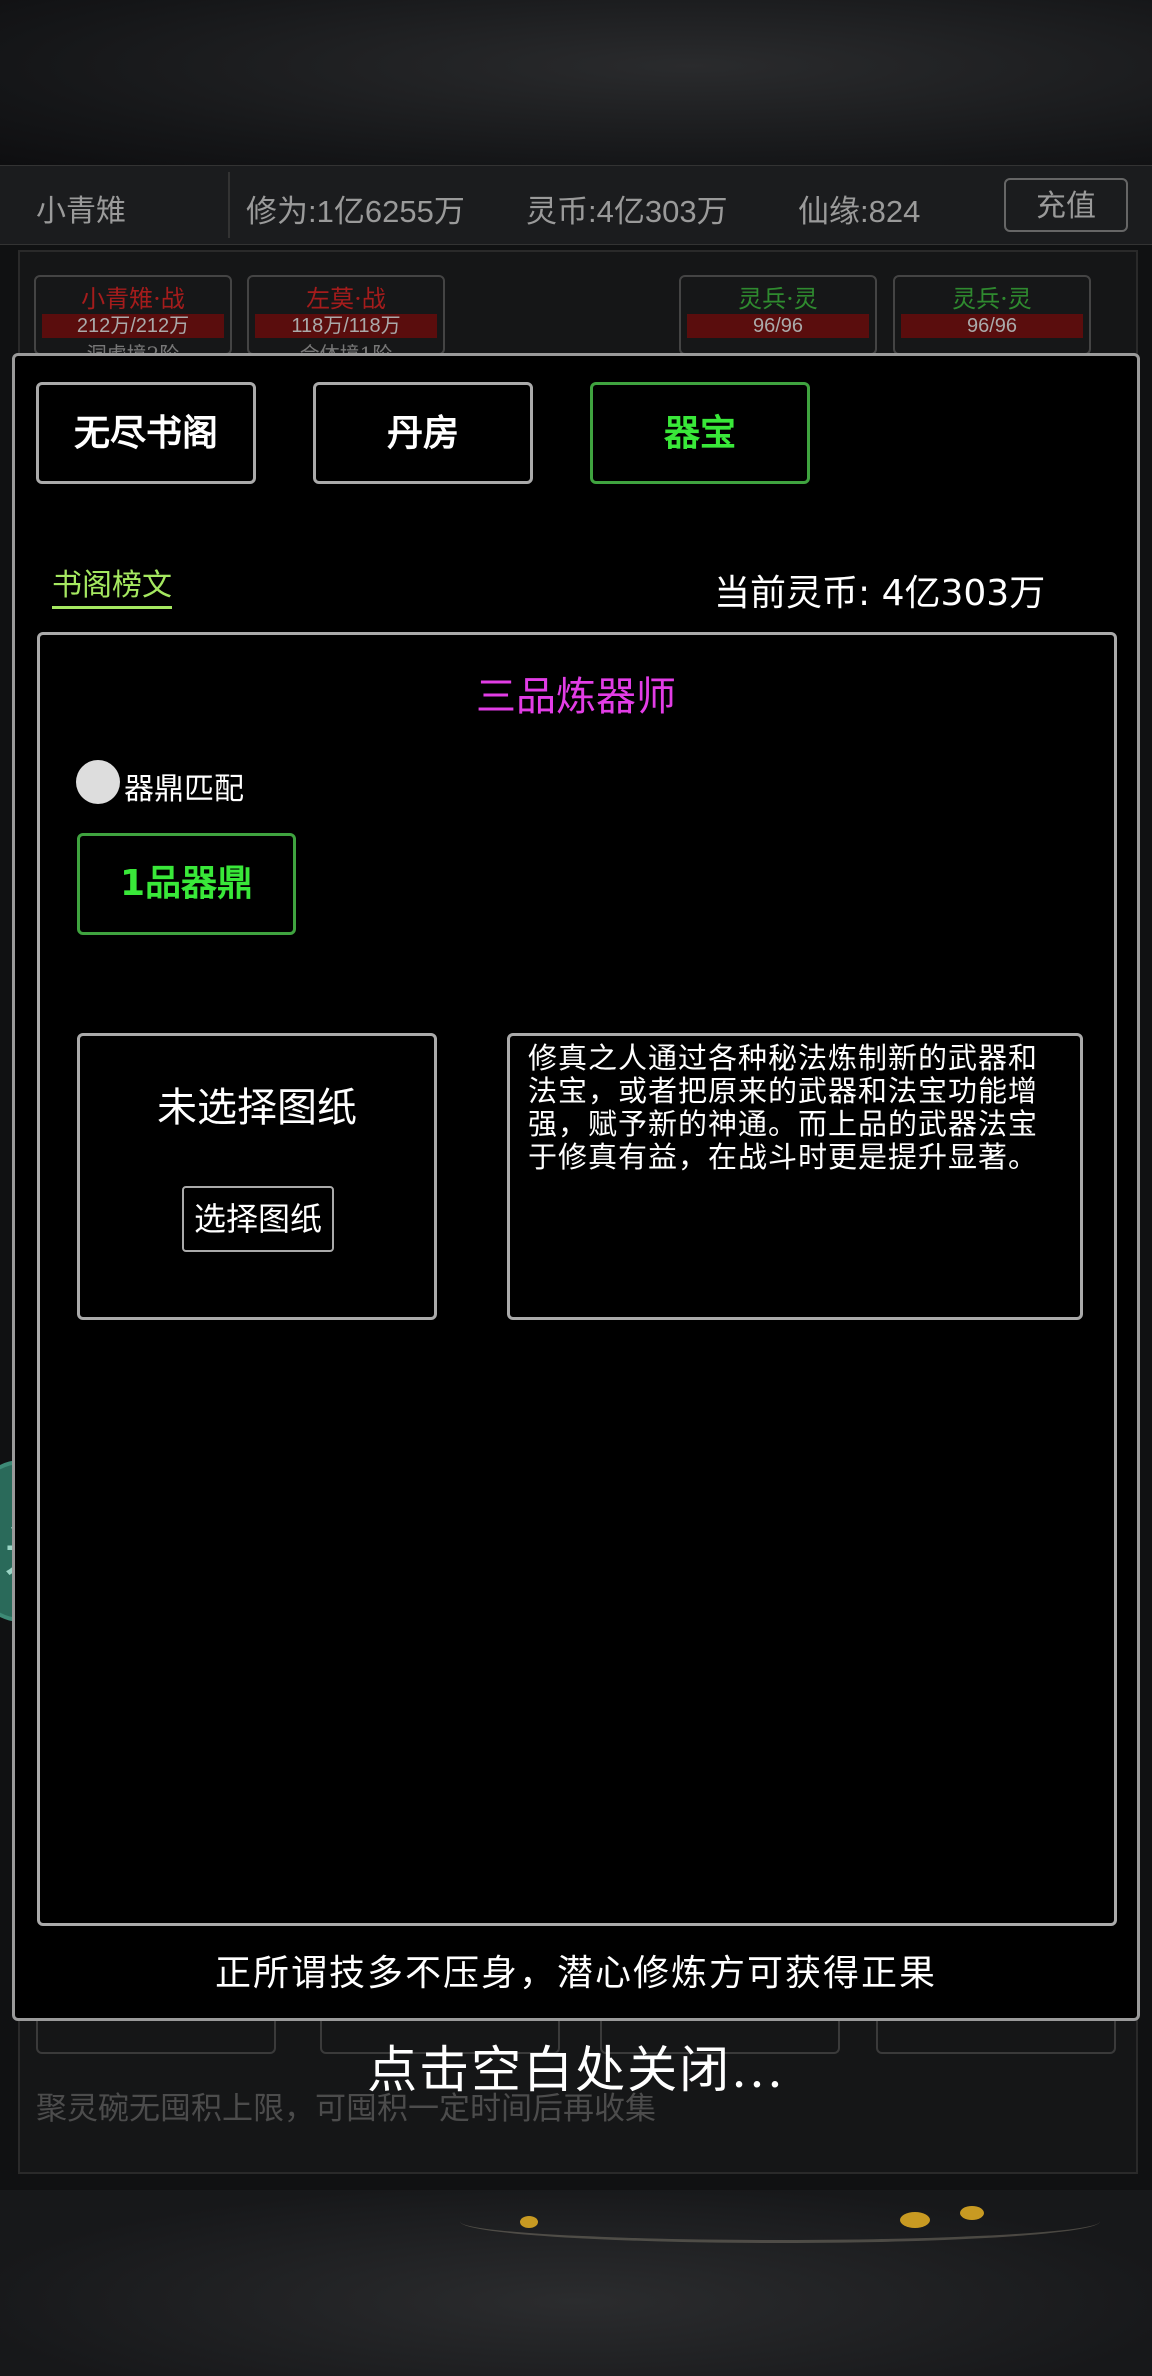 The image size is (1152, 2376). Describe the element at coordinates (575, 1973) in the screenshot. I see `motto-text: 正所谓技多不压身，潜心修炼方可获得正果` at that location.